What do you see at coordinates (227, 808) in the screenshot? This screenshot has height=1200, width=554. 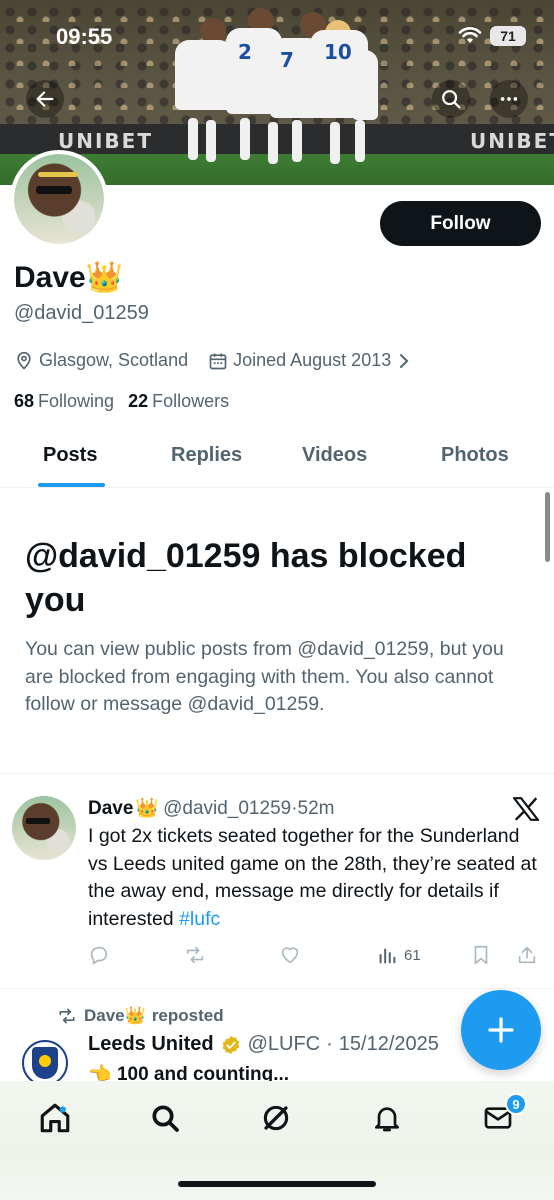 I see `post-author-handle: @david_01259` at bounding box center [227, 808].